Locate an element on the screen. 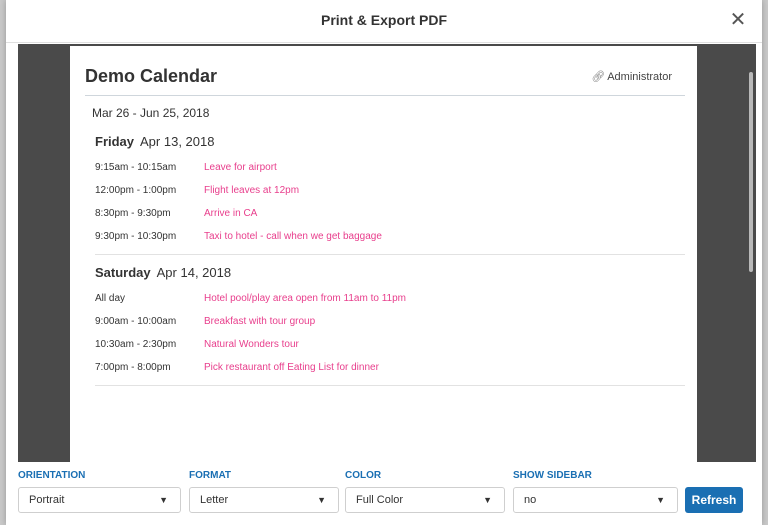 The image size is (768, 525). format-control: FORMAT Letter ▼ is located at coordinates (264, 490).